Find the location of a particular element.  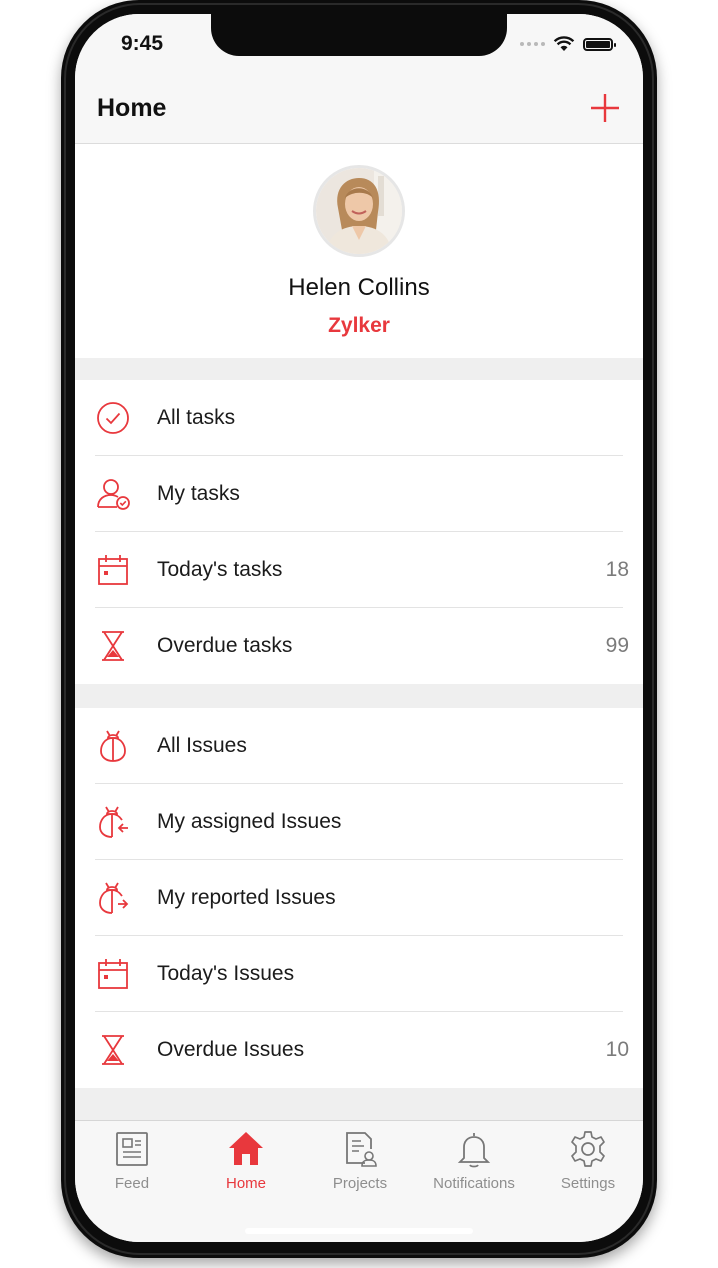

row-count: 99 is located at coordinates (617, 645).